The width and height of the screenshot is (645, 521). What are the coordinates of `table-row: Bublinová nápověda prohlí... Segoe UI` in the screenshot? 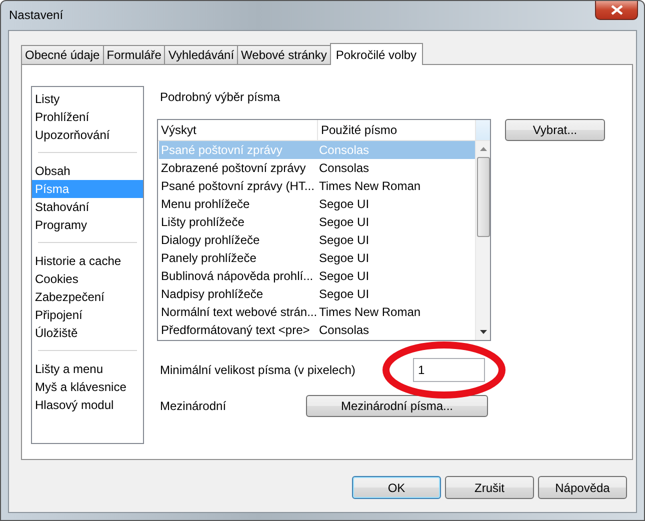 It's located at (317, 276).